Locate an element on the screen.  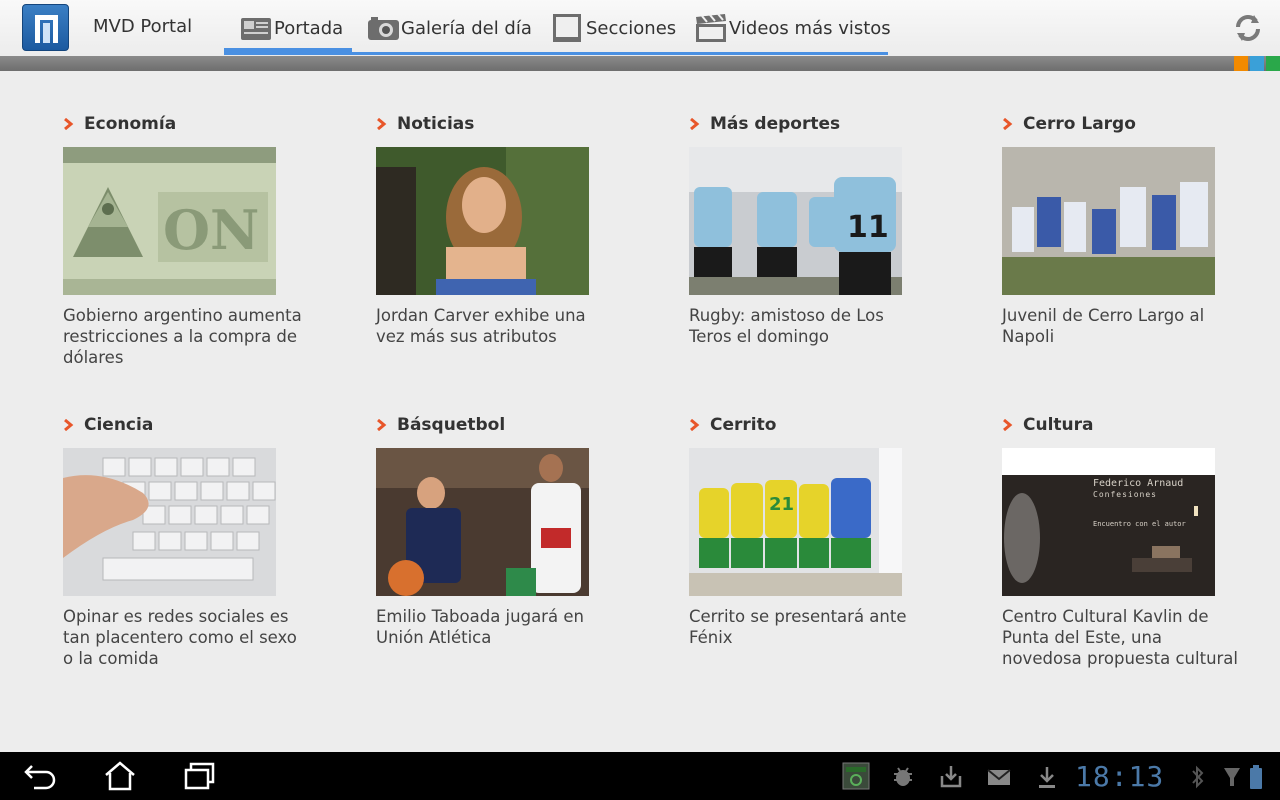
sections-icon is located at coordinates (569, 28).